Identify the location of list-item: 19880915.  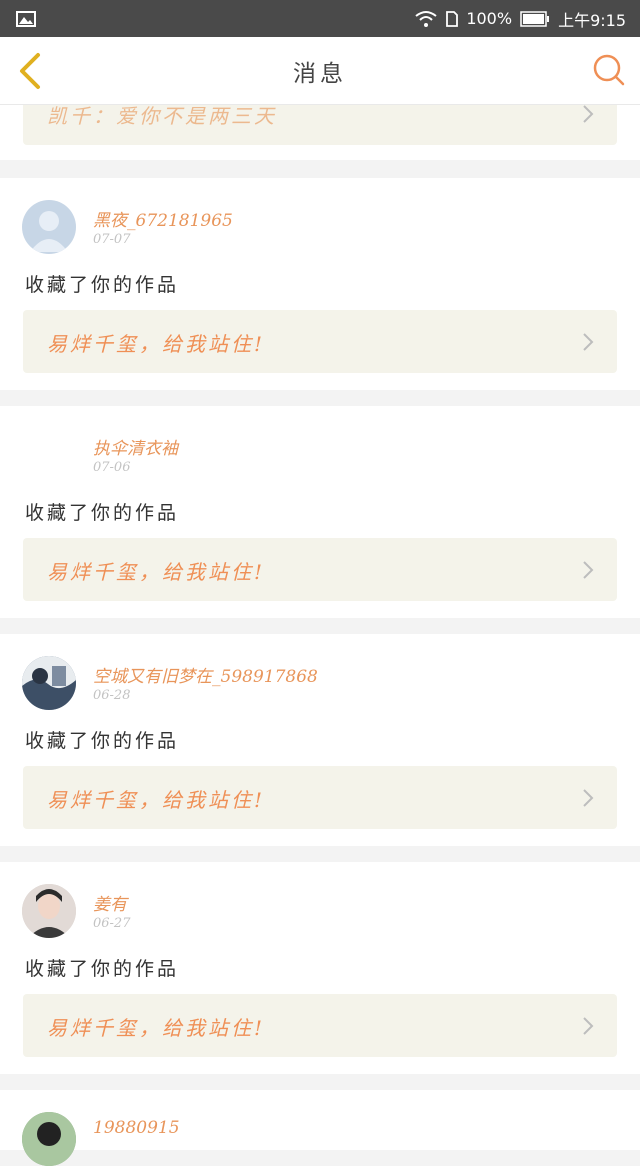
(320, 1128).